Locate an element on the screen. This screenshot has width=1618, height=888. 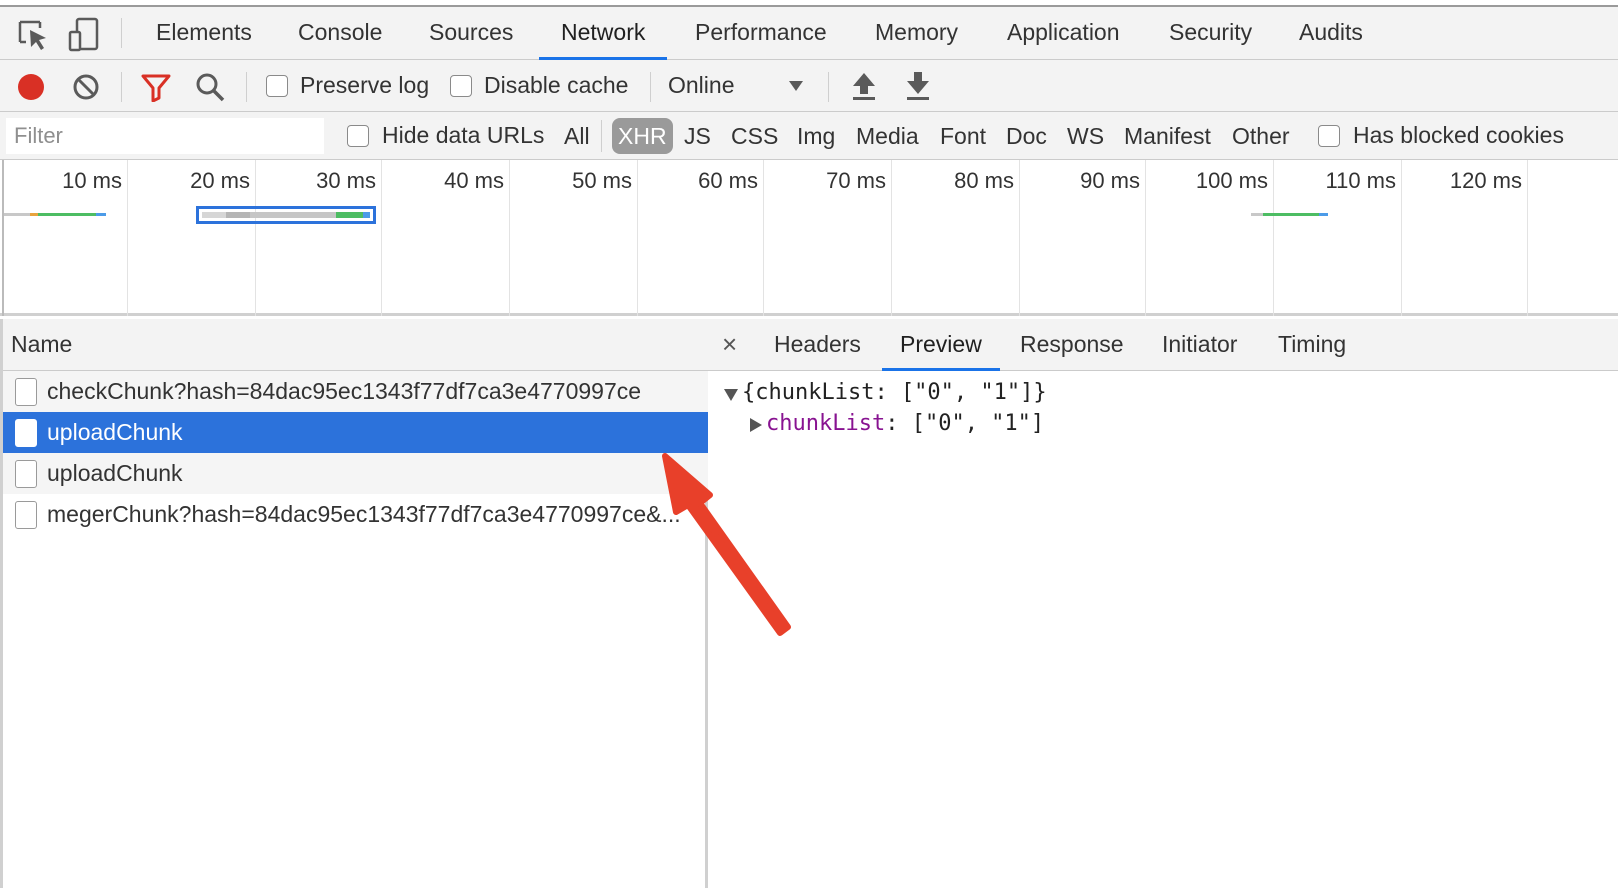
tab-headers: Headers is located at coordinates (817, 345).